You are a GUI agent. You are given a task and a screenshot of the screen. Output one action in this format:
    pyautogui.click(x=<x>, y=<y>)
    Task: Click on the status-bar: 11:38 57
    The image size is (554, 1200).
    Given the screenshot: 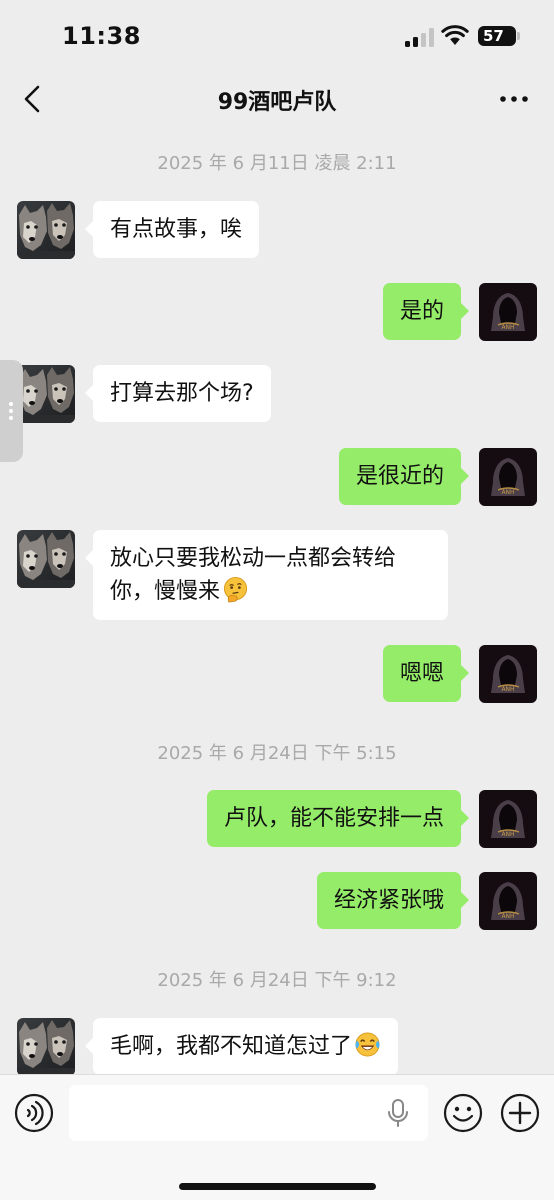 What is the action you would take?
    pyautogui.click(x=277, y=35)
    